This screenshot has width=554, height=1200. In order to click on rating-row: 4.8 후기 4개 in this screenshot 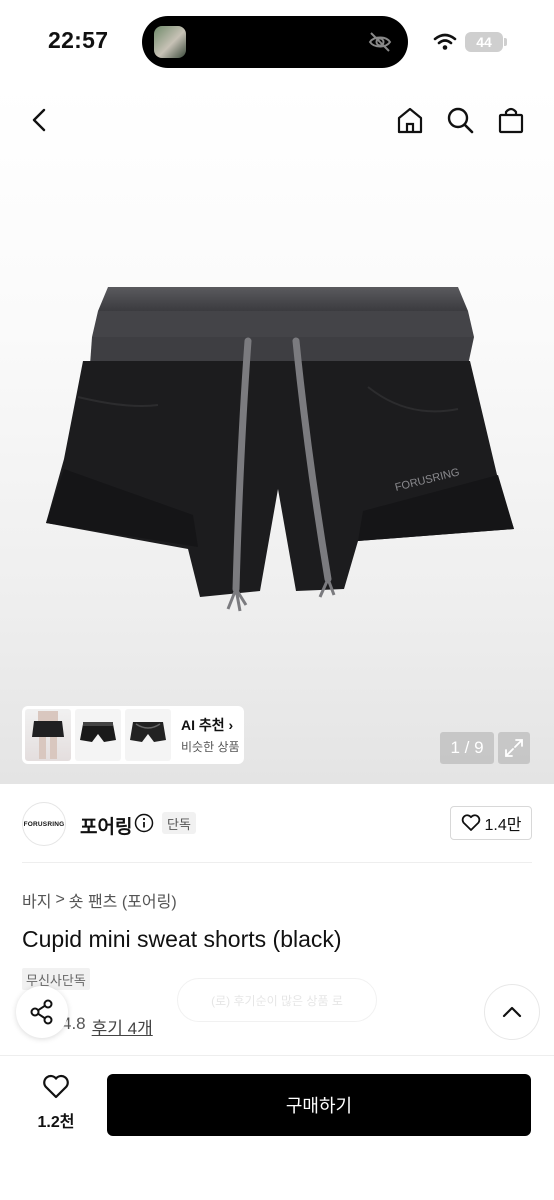, I will do `click(107, 1026)`.